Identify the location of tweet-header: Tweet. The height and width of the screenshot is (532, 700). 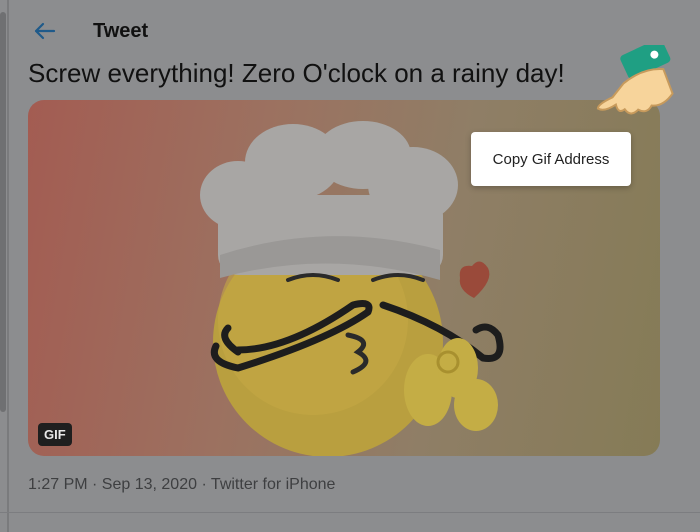
(89, 31).